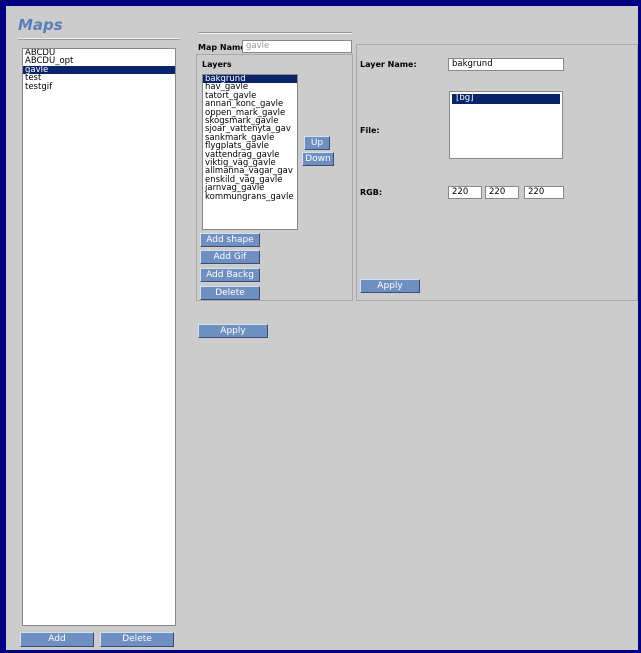  Describe the element at coordinates (230, 293) in the screenshot. I see `delete-layer-button: Delete` at that location.